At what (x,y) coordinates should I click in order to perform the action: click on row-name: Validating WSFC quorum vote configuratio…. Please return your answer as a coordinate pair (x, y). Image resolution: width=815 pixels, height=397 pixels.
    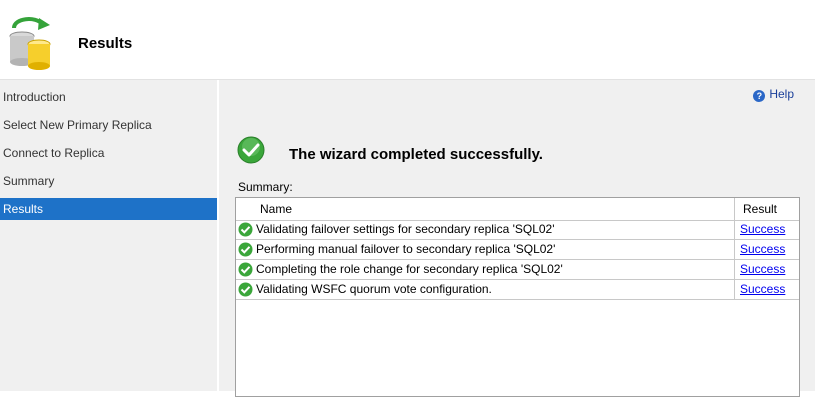
    Looking at the image, I should click on (374, 289).